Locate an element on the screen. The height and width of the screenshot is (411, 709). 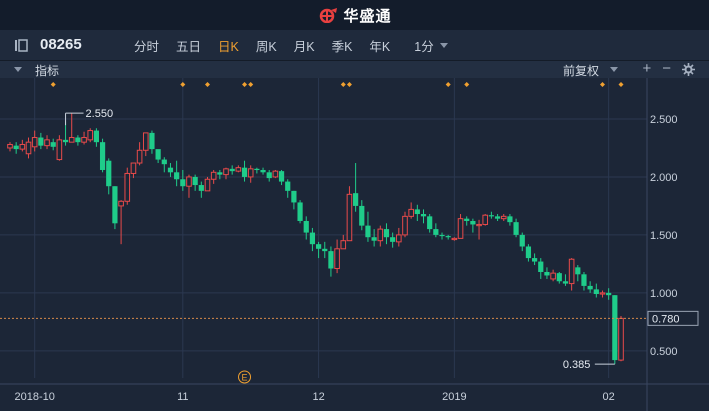
tab-period-week-k: 周K is located at coordinates (266, 45).